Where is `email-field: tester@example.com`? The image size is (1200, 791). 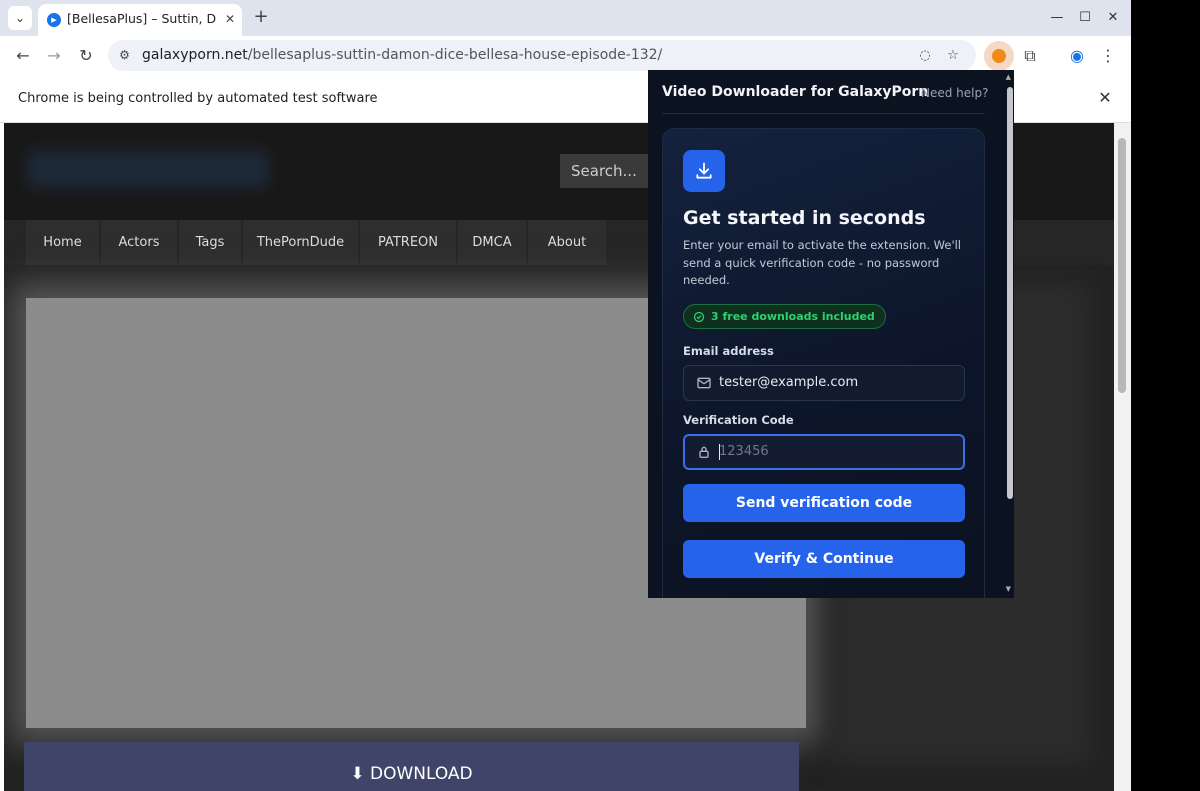
email-field: tester@example.com is located at coordinates (824, 383).